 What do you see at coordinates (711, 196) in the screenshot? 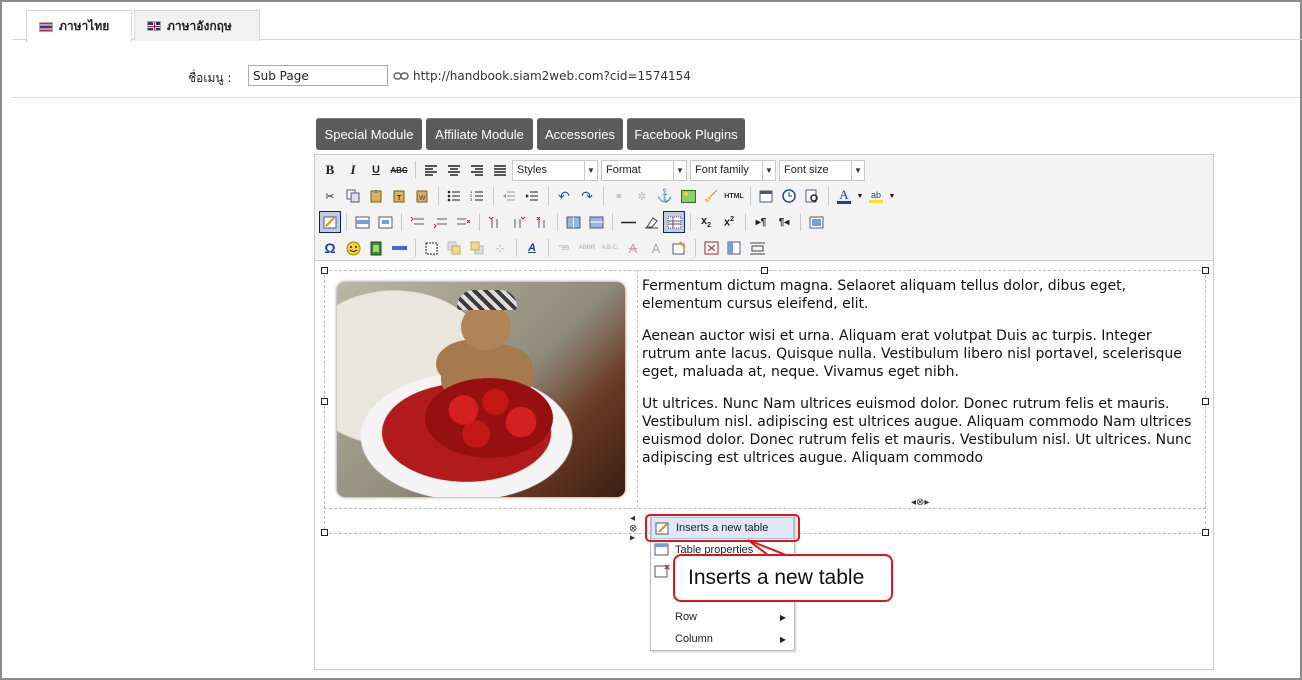
I see `cleanup-icon: 🧹` at bounding box center [711, 196].